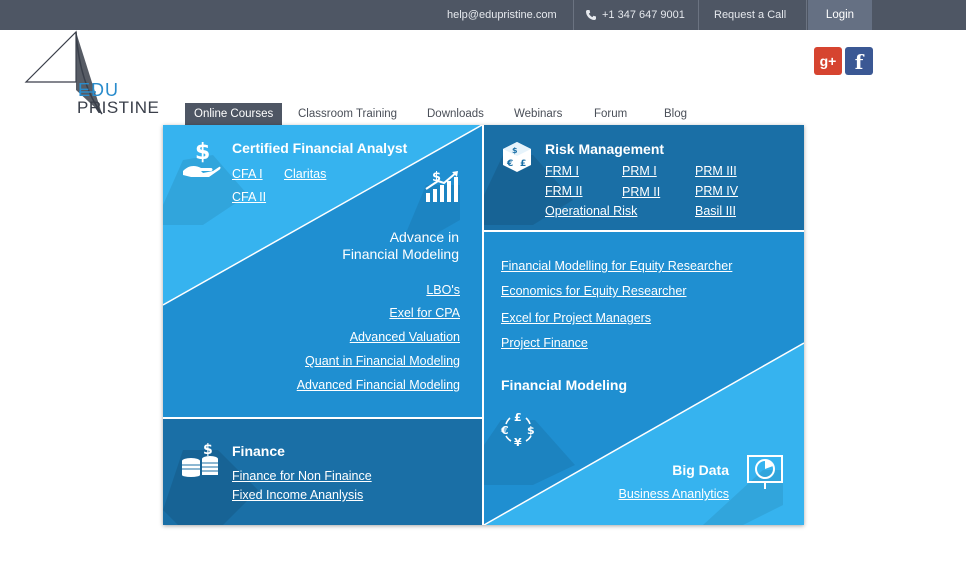 The image size is (966, 583). What do you see at coordinates (378, 385) in the screenshot?
I see `link-advanced-fm: Advanced Financial Modeling` at bounding box center [378, 385].